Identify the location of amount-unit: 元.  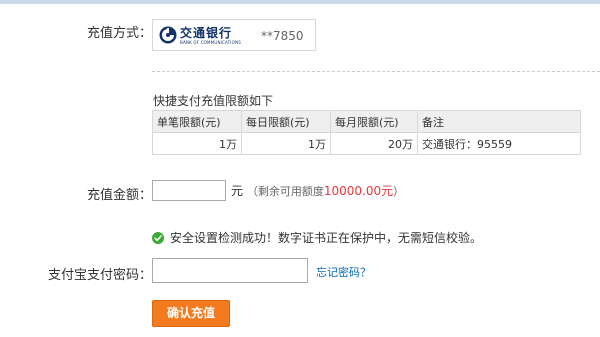
(237, 191).